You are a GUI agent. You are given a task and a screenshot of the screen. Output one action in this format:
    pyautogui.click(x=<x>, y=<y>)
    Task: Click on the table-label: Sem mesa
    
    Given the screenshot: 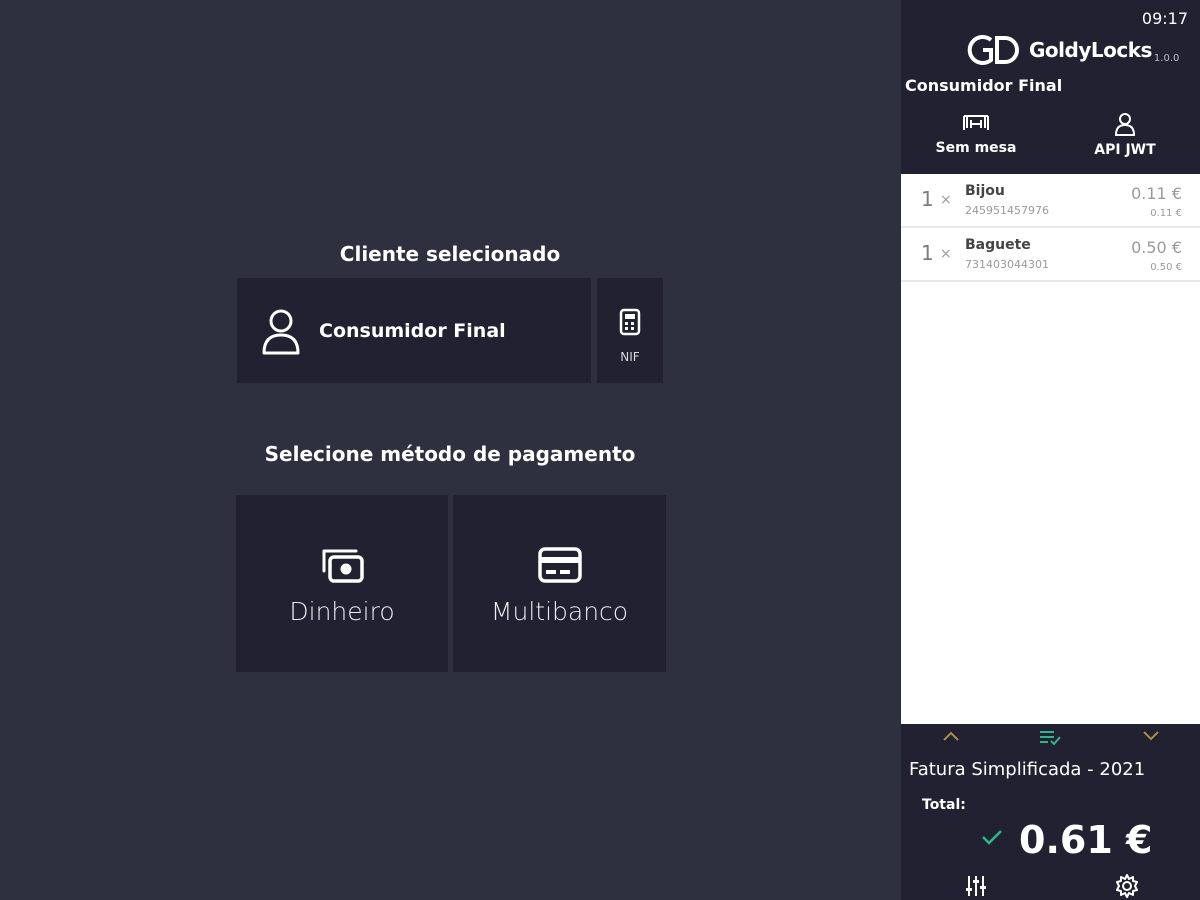 What is the action you would take?
    pyautogui.click(x=976, y=148)
    